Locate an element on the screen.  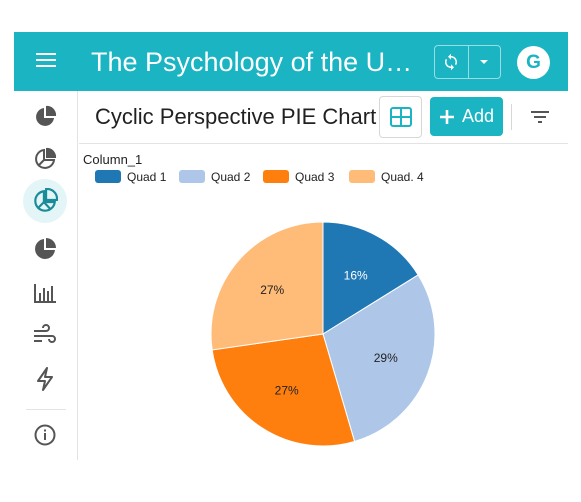
sync-split-button is located at coordinates (467, 62).